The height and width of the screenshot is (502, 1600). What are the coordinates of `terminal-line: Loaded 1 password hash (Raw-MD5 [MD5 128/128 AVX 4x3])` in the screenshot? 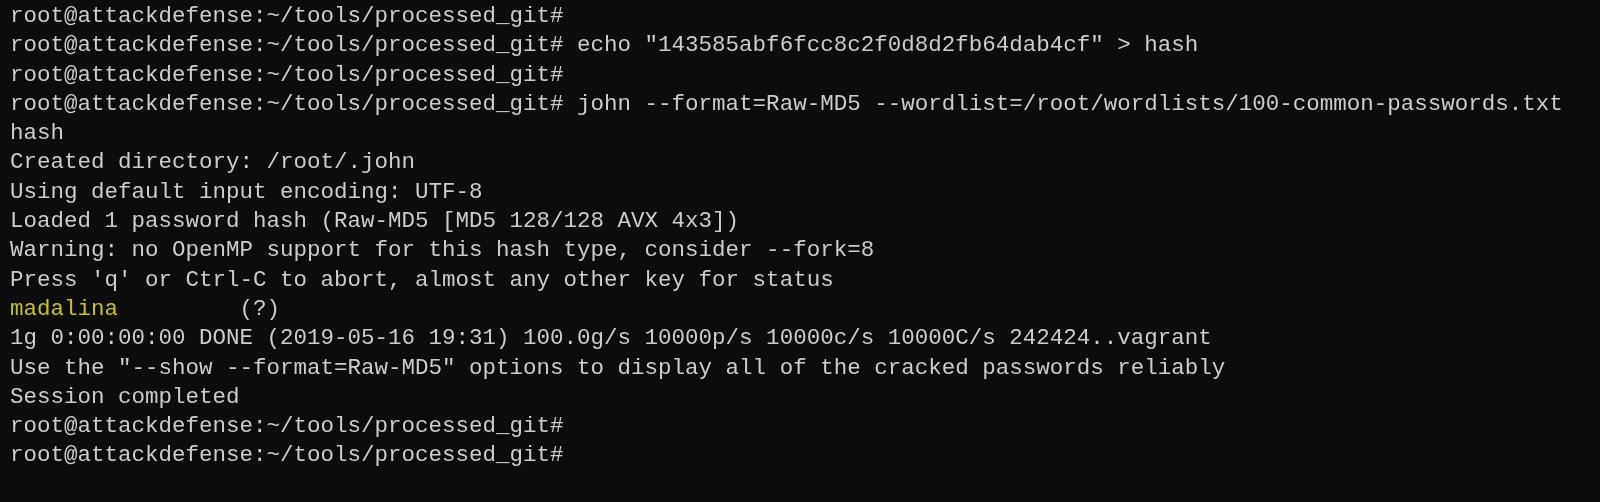 It's located at (375, 222).